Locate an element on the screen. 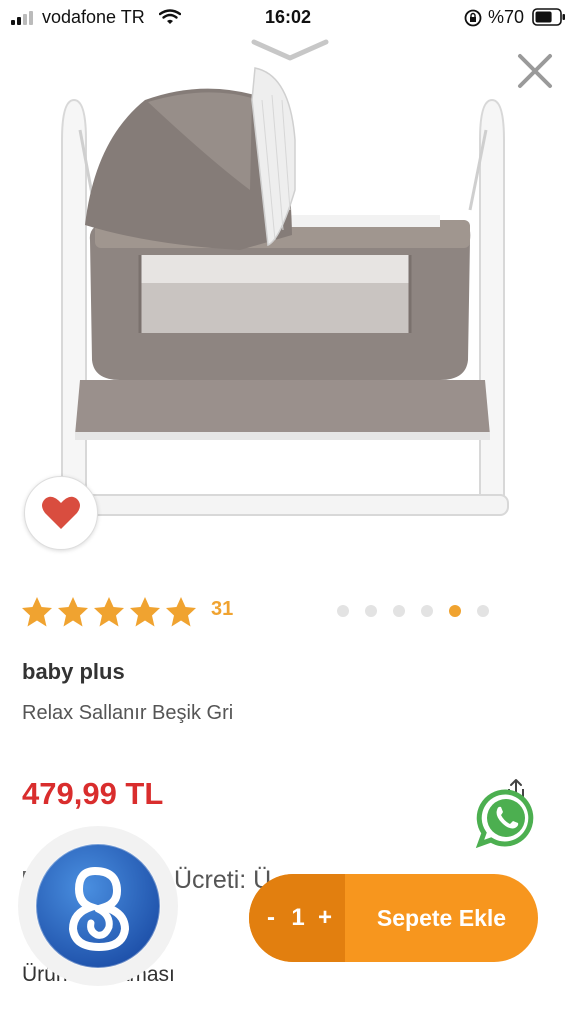  heart-icon is located at coordinates (61, 512).